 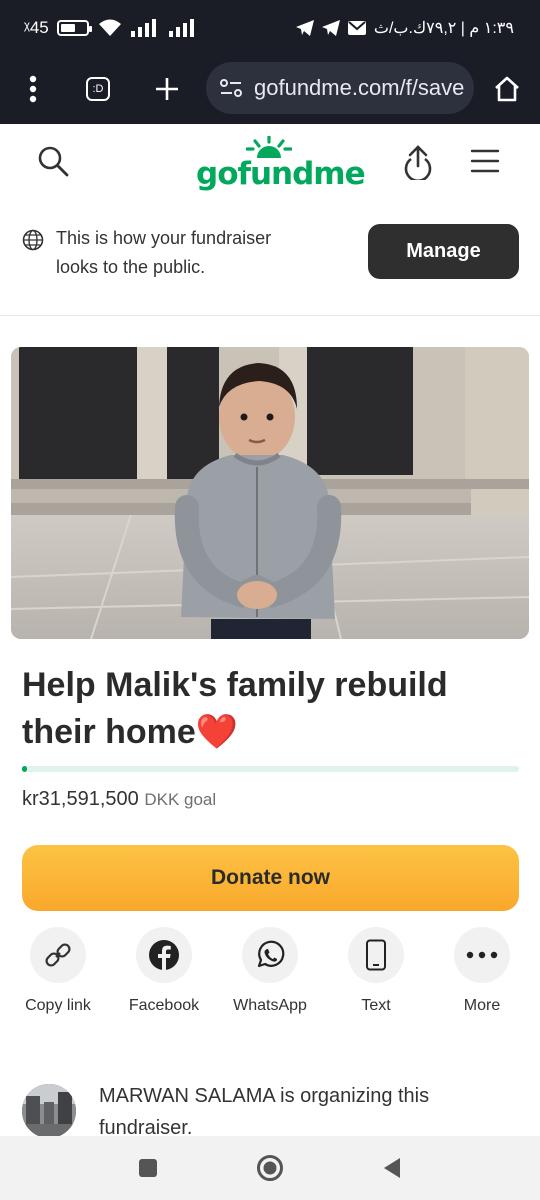 I want to click on share-icon, so click(x=418, y=163).